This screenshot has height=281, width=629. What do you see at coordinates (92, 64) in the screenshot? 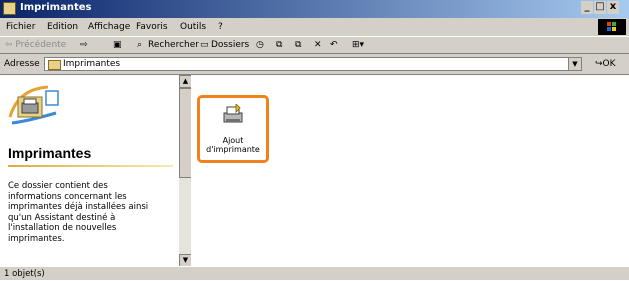
I see `address-value: Imprimantes` at bounding box center [92, 64].